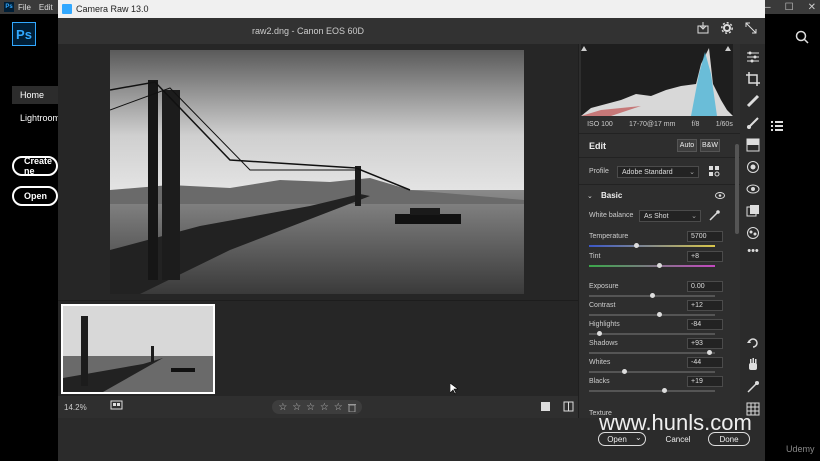 The width and height of the screenshot is (820, 461). What do you see at coordinates (338, 407) in the screenshot?
I see `star-5: ☆` at bounding box center [338, 407].